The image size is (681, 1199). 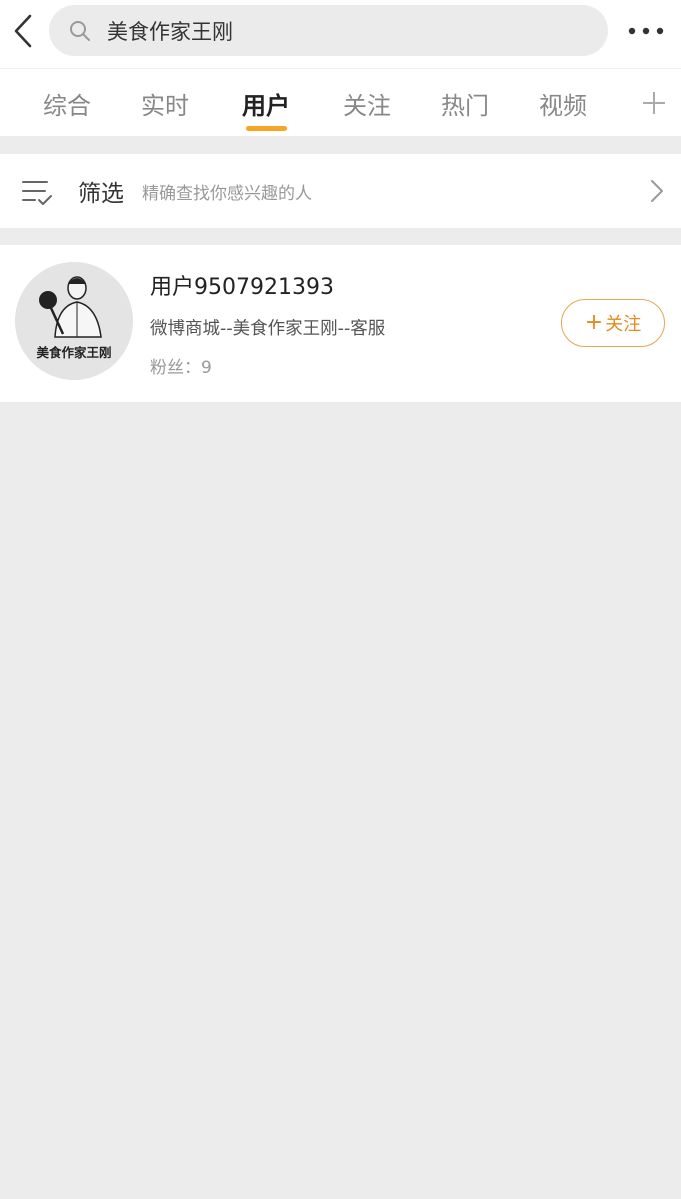 I want to click on tab-realtime: 实时, so click(x=165, y=103).